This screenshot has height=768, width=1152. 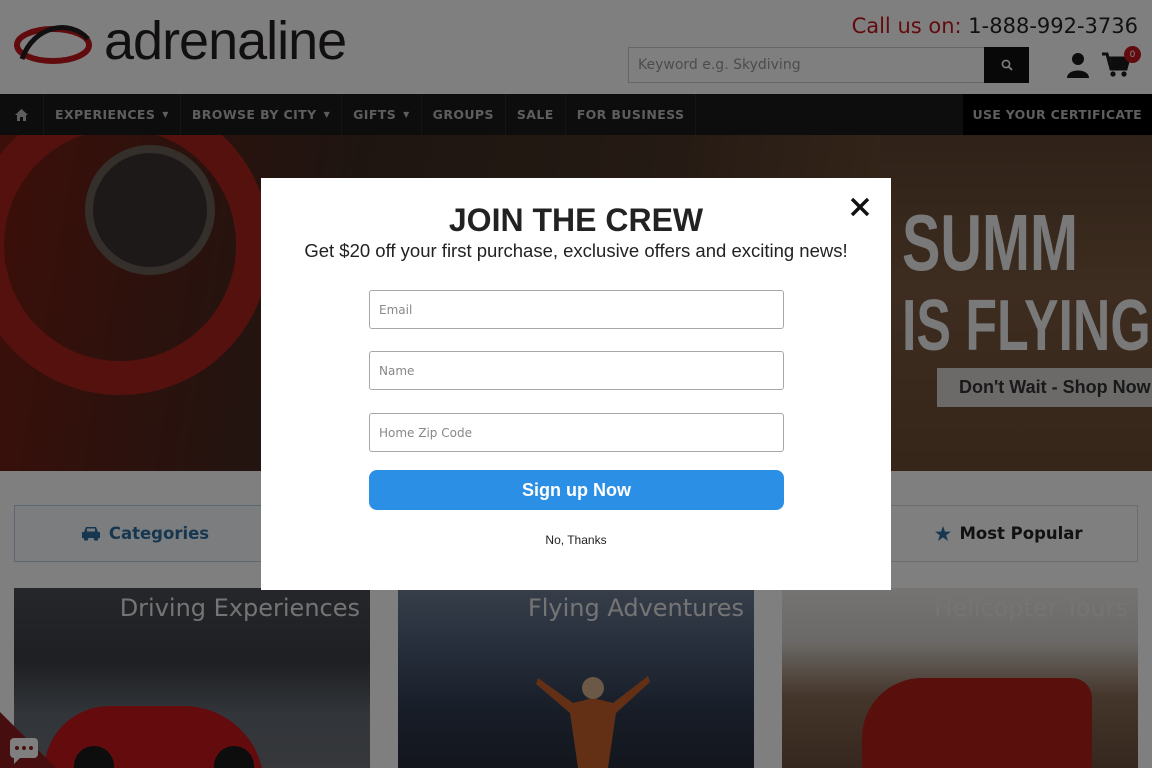 I want to click on name-field, so click(x=576, y=370).